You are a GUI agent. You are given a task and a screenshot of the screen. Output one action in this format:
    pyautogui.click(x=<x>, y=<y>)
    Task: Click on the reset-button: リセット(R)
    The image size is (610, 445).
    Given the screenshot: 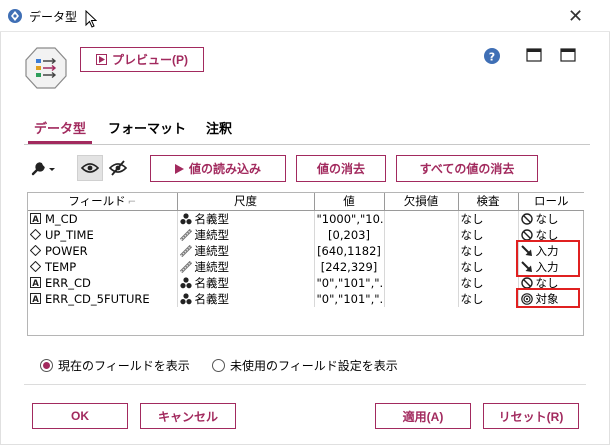 What is the action you would take?
    pyautogui.click(x=531, y=416)
    